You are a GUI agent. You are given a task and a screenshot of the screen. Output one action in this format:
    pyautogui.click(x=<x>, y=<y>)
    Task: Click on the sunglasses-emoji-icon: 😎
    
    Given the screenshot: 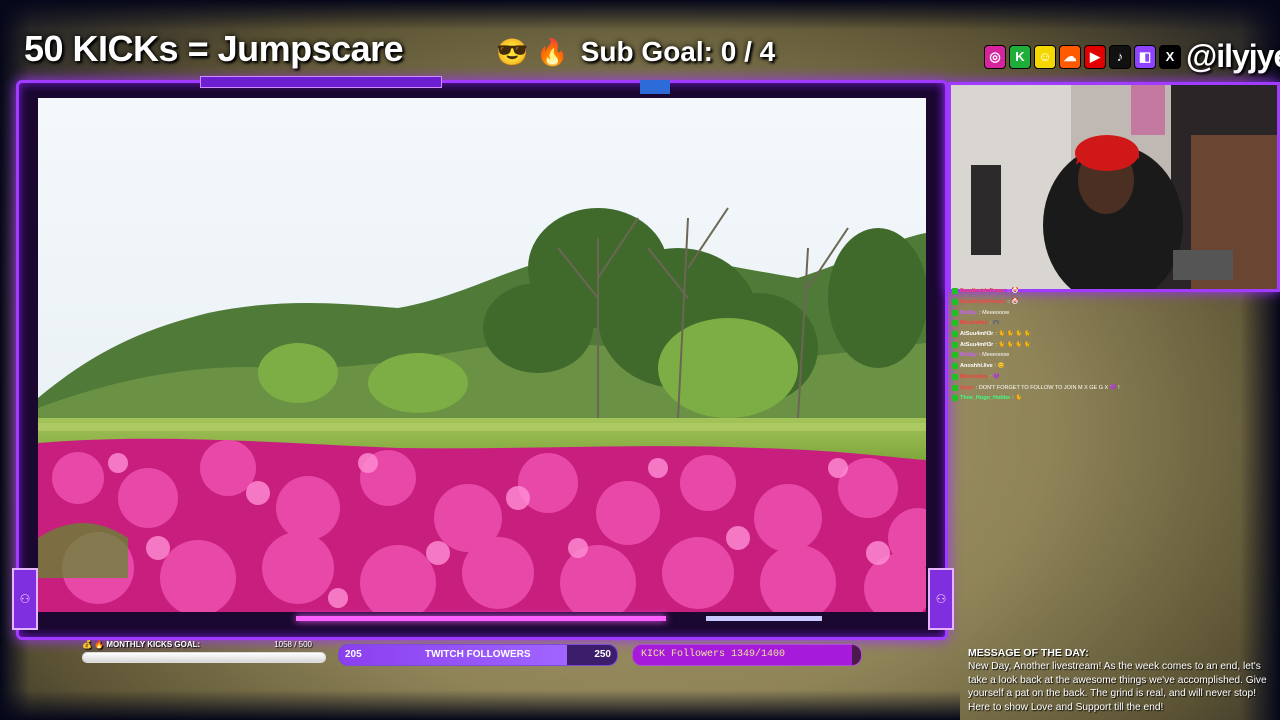 What is the action you would take?
    pyautogui.click(x=512, y=52)
    